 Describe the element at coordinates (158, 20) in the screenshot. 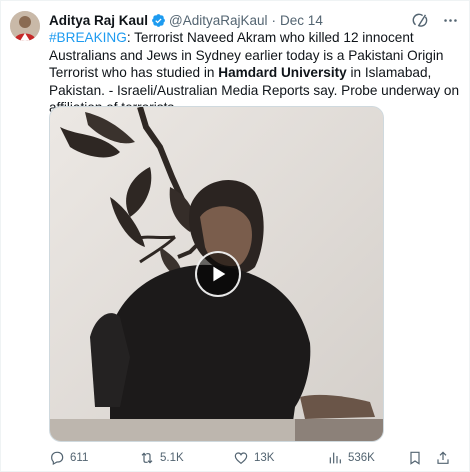

I see `verified-badge-icon` at that location.